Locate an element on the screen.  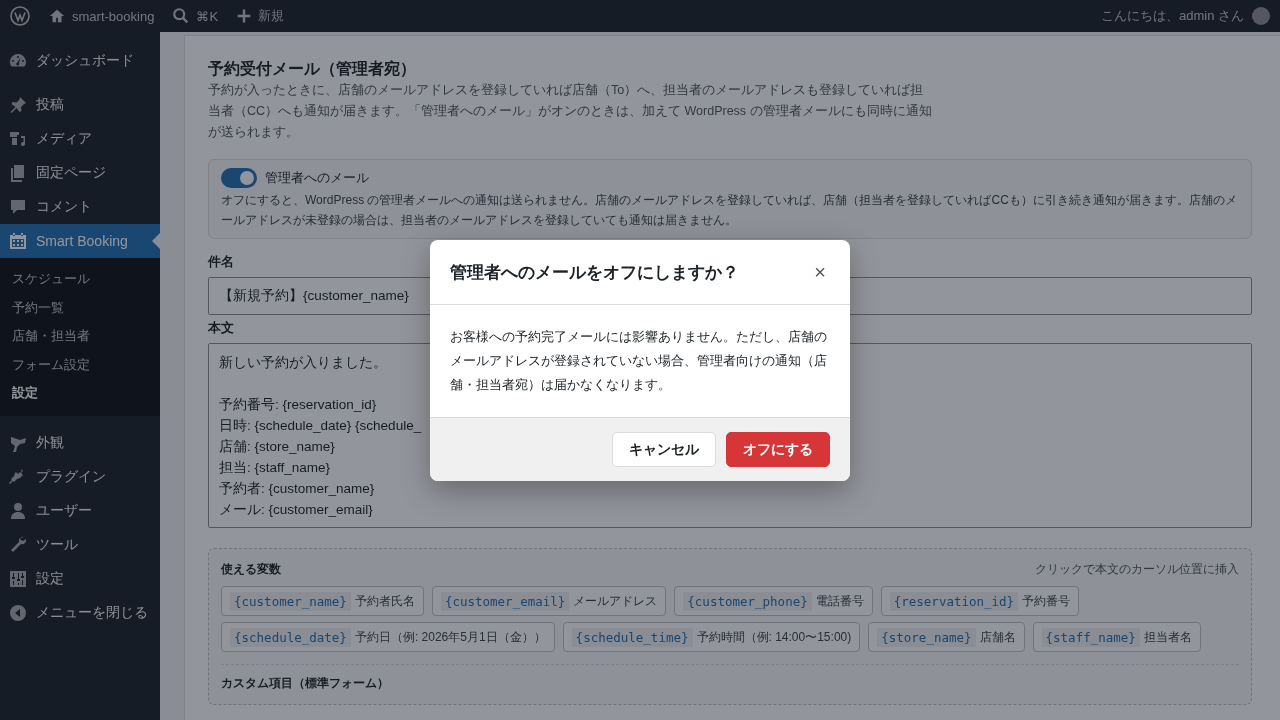
section-title: 予約受付メール（管理者宛） is located at coordinates (312, 69).